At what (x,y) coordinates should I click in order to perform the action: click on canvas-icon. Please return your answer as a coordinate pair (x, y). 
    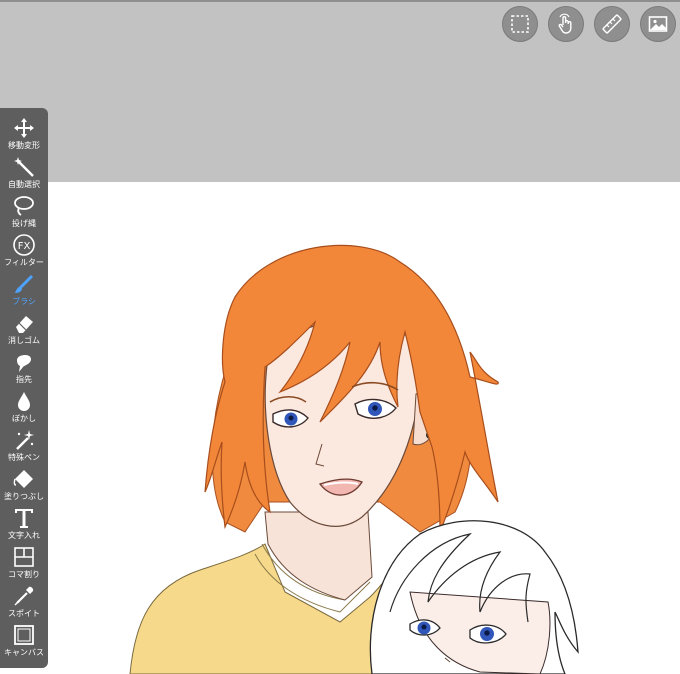
    Looking at the image, I should click on (24, 635).